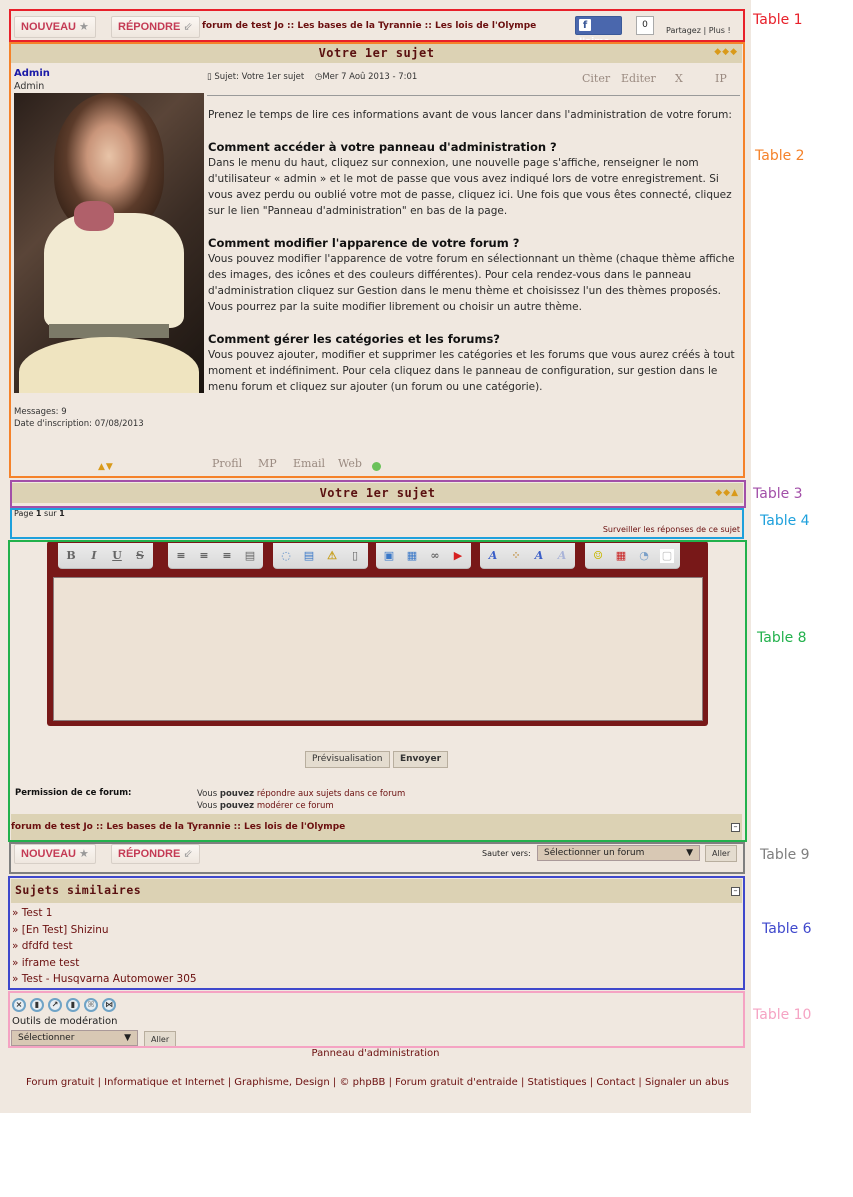 This screenshot has width=853, height=1197. What do you see at coordinates (782, 638) in the screenshot?
I see `annotation-label-table8: Table 8` at bounding box center [782, 638].